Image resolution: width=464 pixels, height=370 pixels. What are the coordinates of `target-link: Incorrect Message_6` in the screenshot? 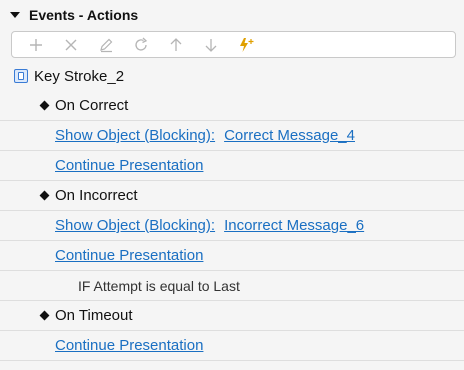 It's located at (294, 225).